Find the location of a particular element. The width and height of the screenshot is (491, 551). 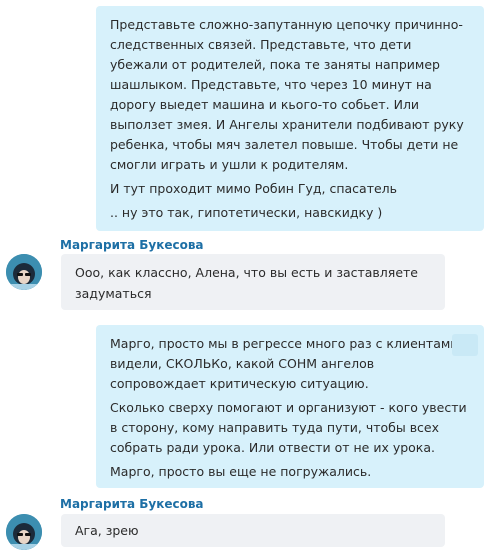

message-text: Ага, зрею is located at coordinates (107, 530).